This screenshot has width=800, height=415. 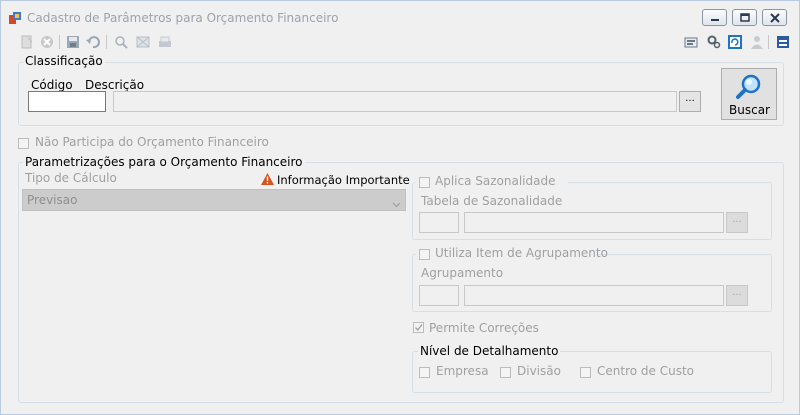 What do you see at coordinates (27, 42) in the screenshot?
I see `new-icon` at bounding box center [27, 42].